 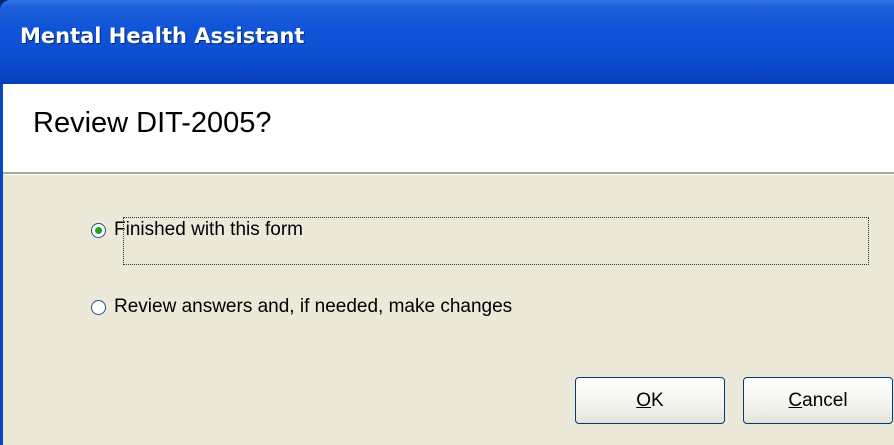 I want to click on ok-button-label: OK, so click(x=650, y=400).